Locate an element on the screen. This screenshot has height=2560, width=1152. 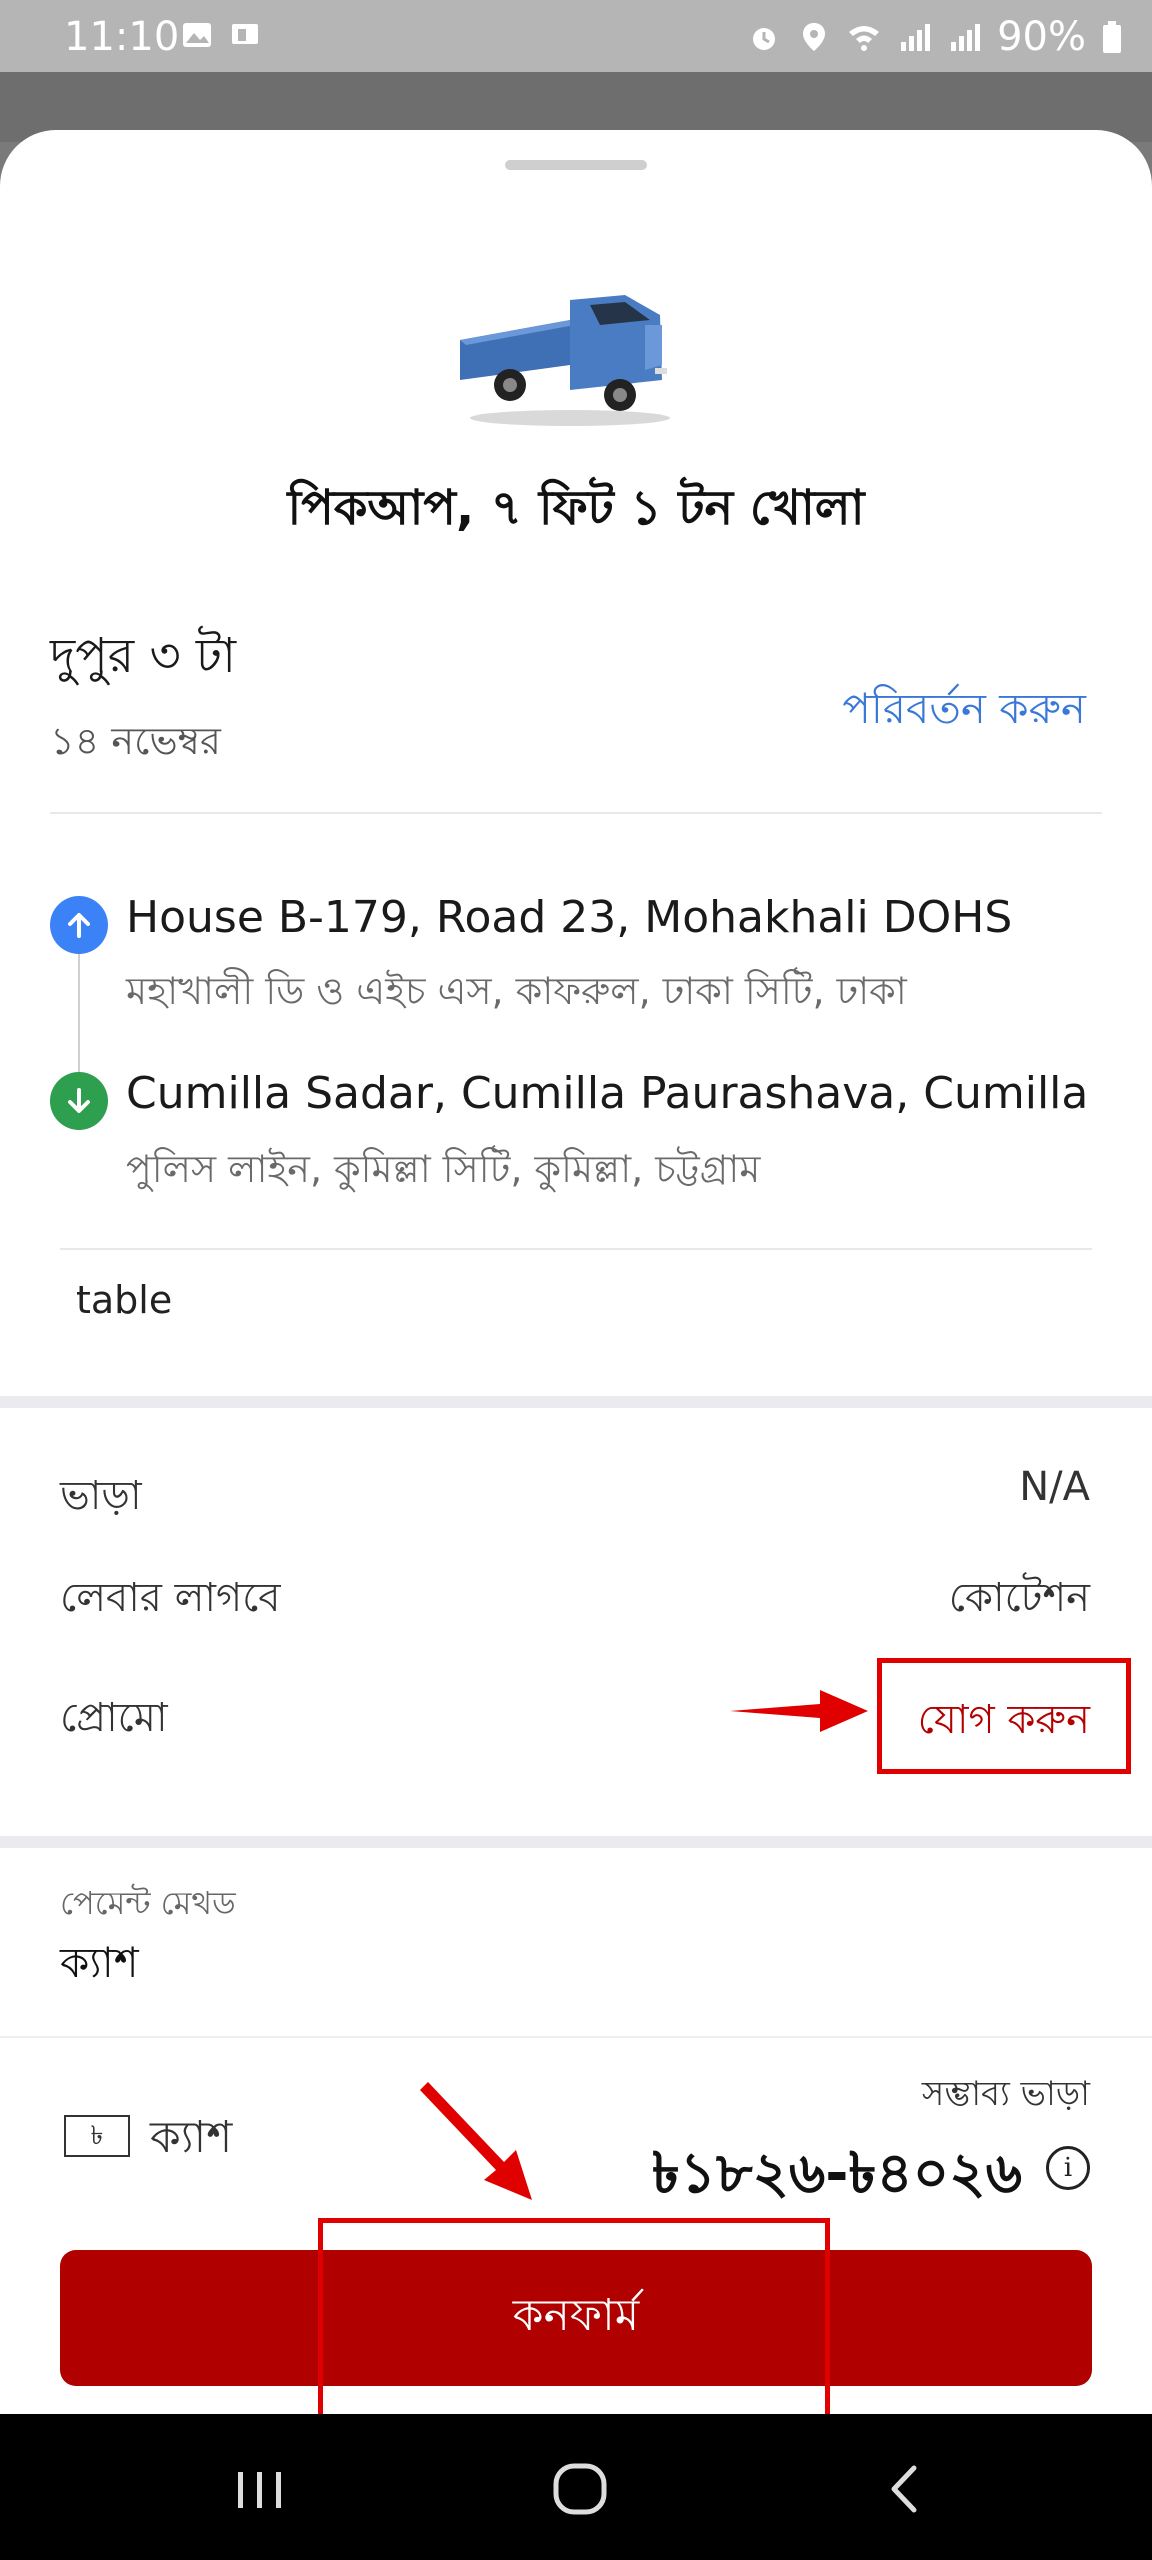
info-icon: i is located at coordinates (1068, 2168).